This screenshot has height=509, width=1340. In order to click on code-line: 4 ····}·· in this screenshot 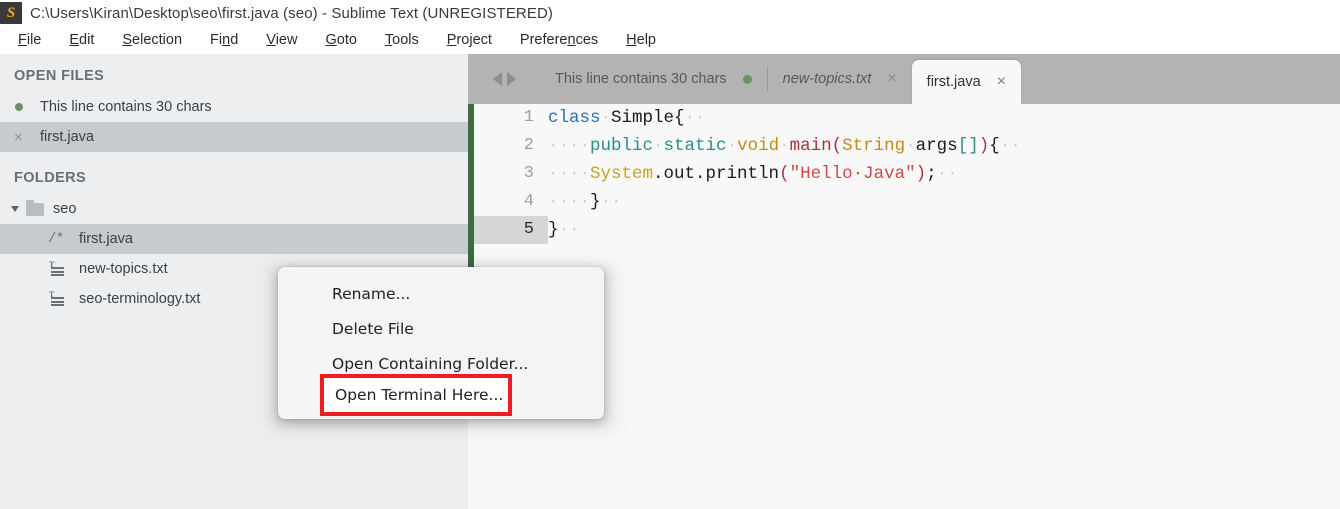, I will do `click(907, 202)`.